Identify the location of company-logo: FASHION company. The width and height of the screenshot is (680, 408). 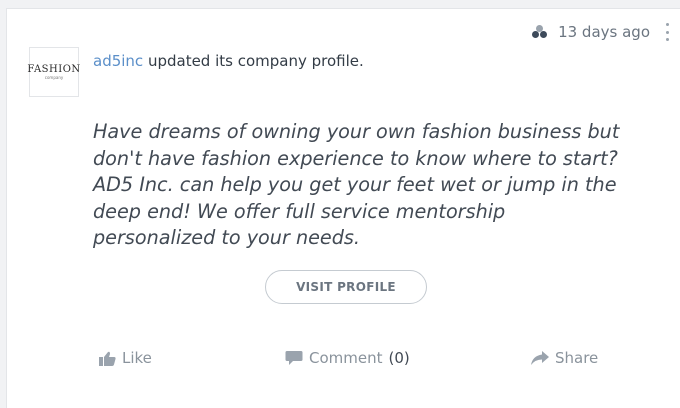
(54, 72).